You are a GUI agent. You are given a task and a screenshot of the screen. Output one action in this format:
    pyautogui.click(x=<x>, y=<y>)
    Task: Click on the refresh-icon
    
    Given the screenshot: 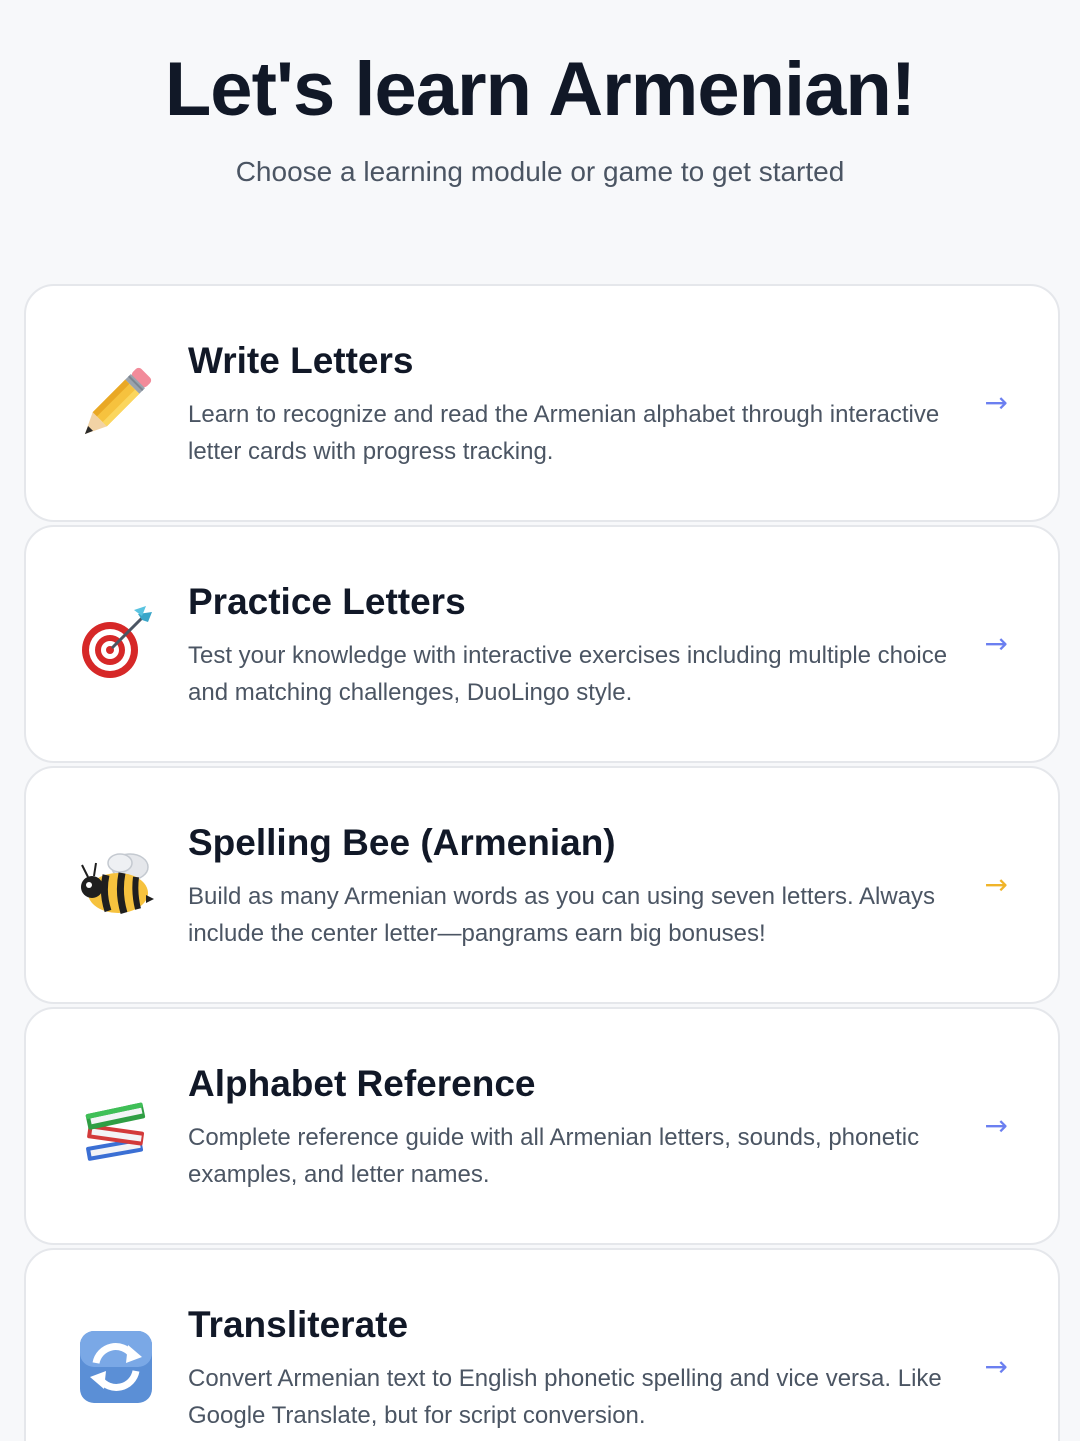 What is the action you would take?
    pyautogui.click(x=116, y=1367)
    